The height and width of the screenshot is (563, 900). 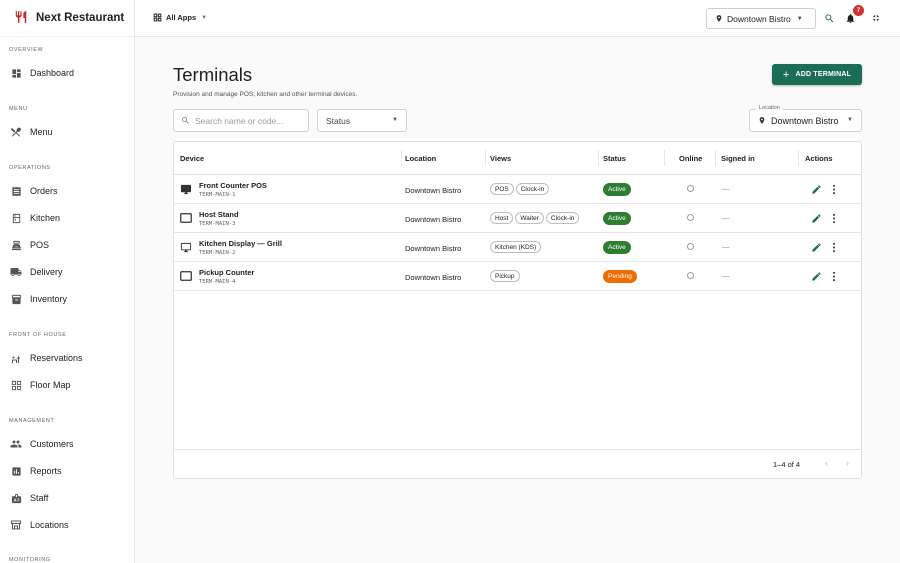 What do you see at coordinates (67, 132) in the screenshot?
I see `sidebar-item-menu: Menu` at bounding box center [67, 132].